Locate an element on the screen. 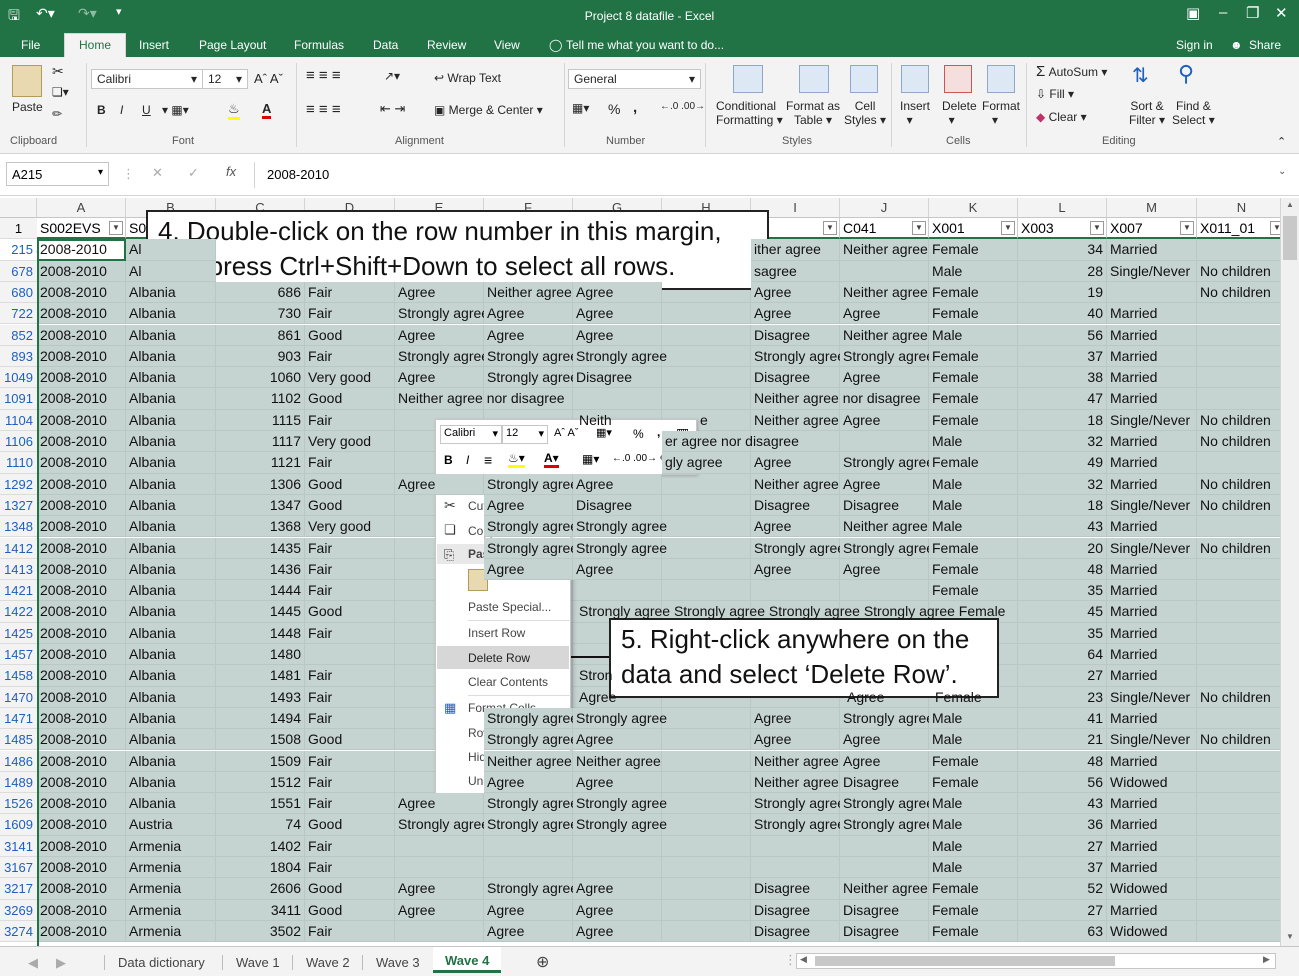 The image size is (1299, 976). copy-icon: ❏▾ is located at coordinates (60, 92).